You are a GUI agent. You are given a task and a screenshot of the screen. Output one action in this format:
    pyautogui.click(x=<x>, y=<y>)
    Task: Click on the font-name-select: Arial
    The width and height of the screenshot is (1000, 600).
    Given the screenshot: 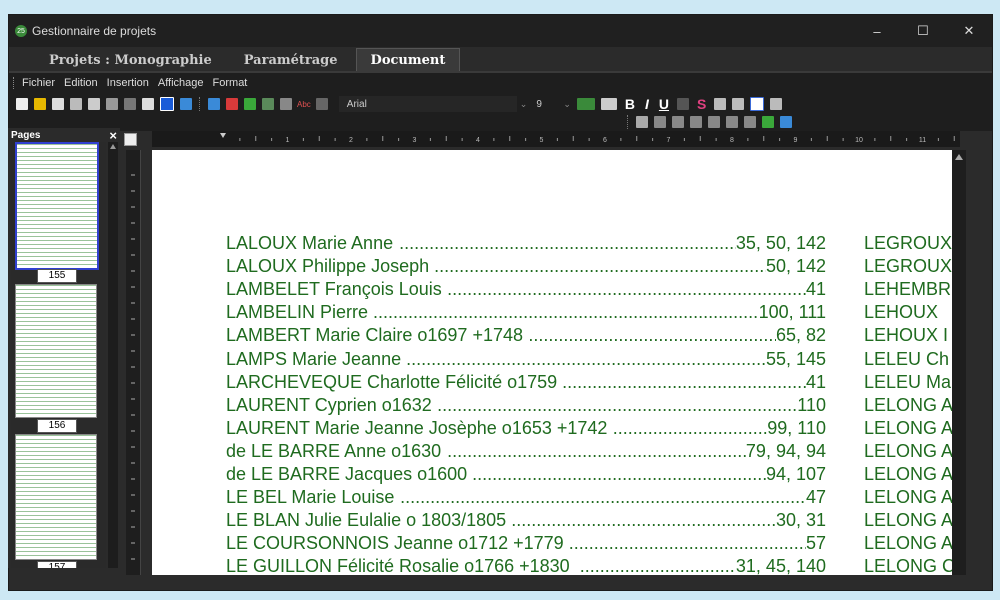 What is the action you would take?
    pyautogui.click(x=427, y=104)
    